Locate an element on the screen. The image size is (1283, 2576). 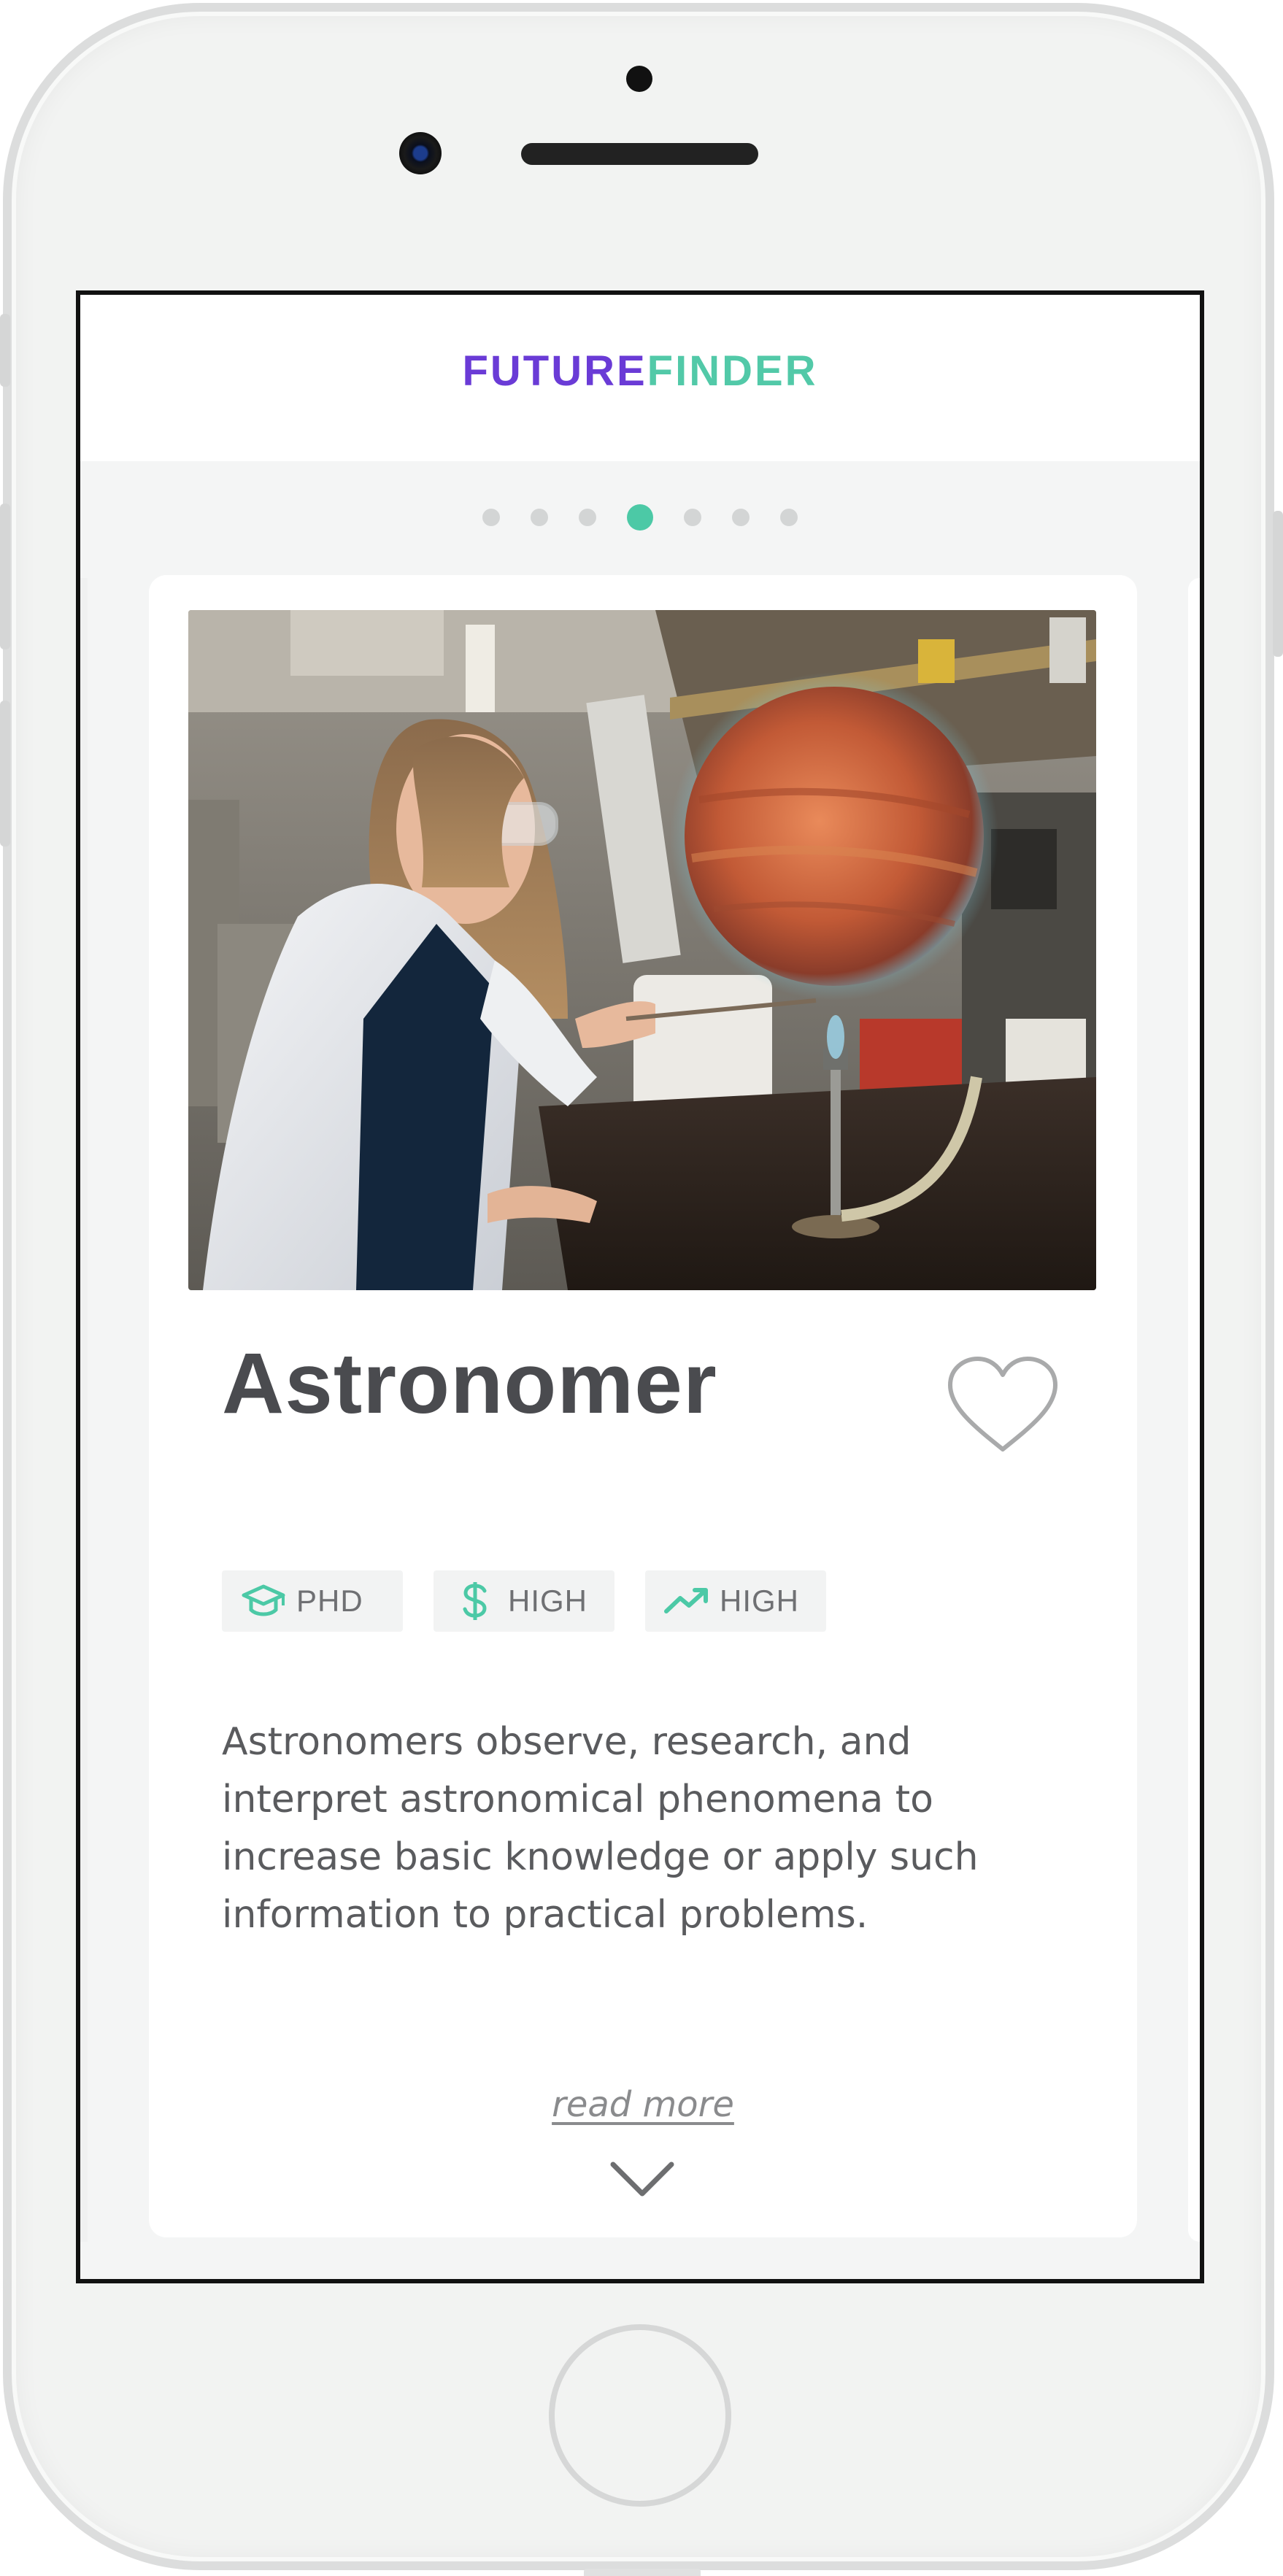
read-more-link: read more is located at coordinates (643, 2104).